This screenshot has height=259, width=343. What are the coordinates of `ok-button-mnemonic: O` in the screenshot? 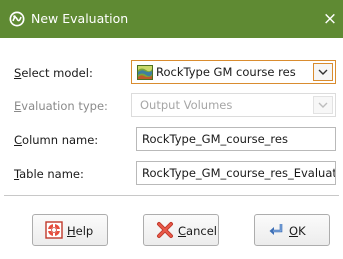 It's located at (294, 231).